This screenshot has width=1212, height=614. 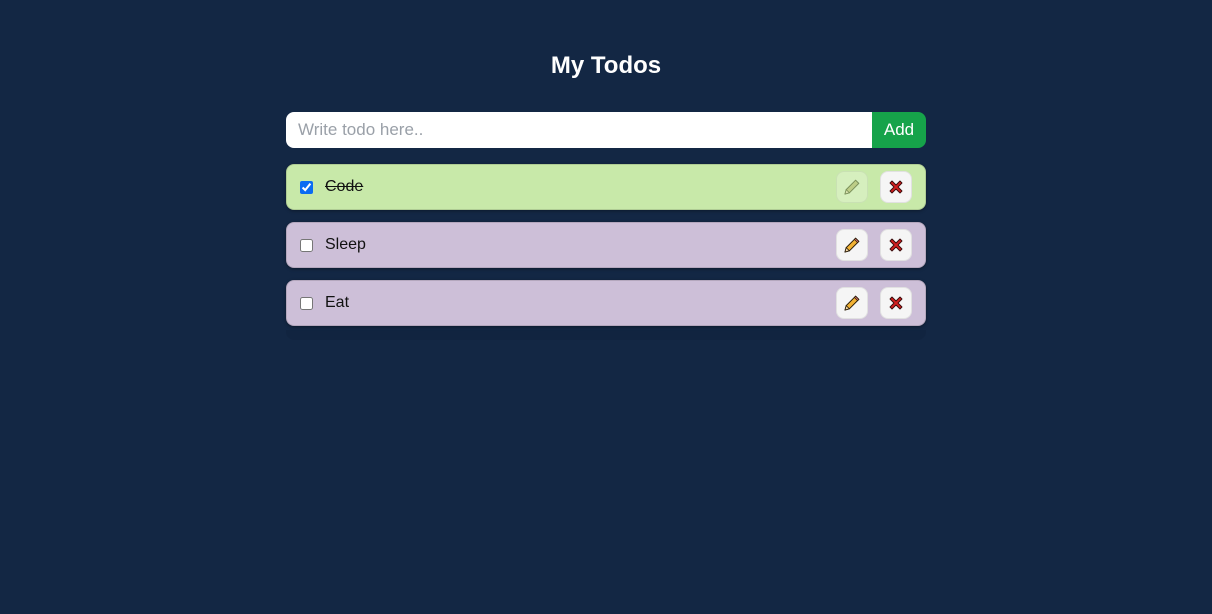 What do you see at coordinates (344, 186) in the screenshot?
I see `todo-text: Code` at bounding box center [344, 186].